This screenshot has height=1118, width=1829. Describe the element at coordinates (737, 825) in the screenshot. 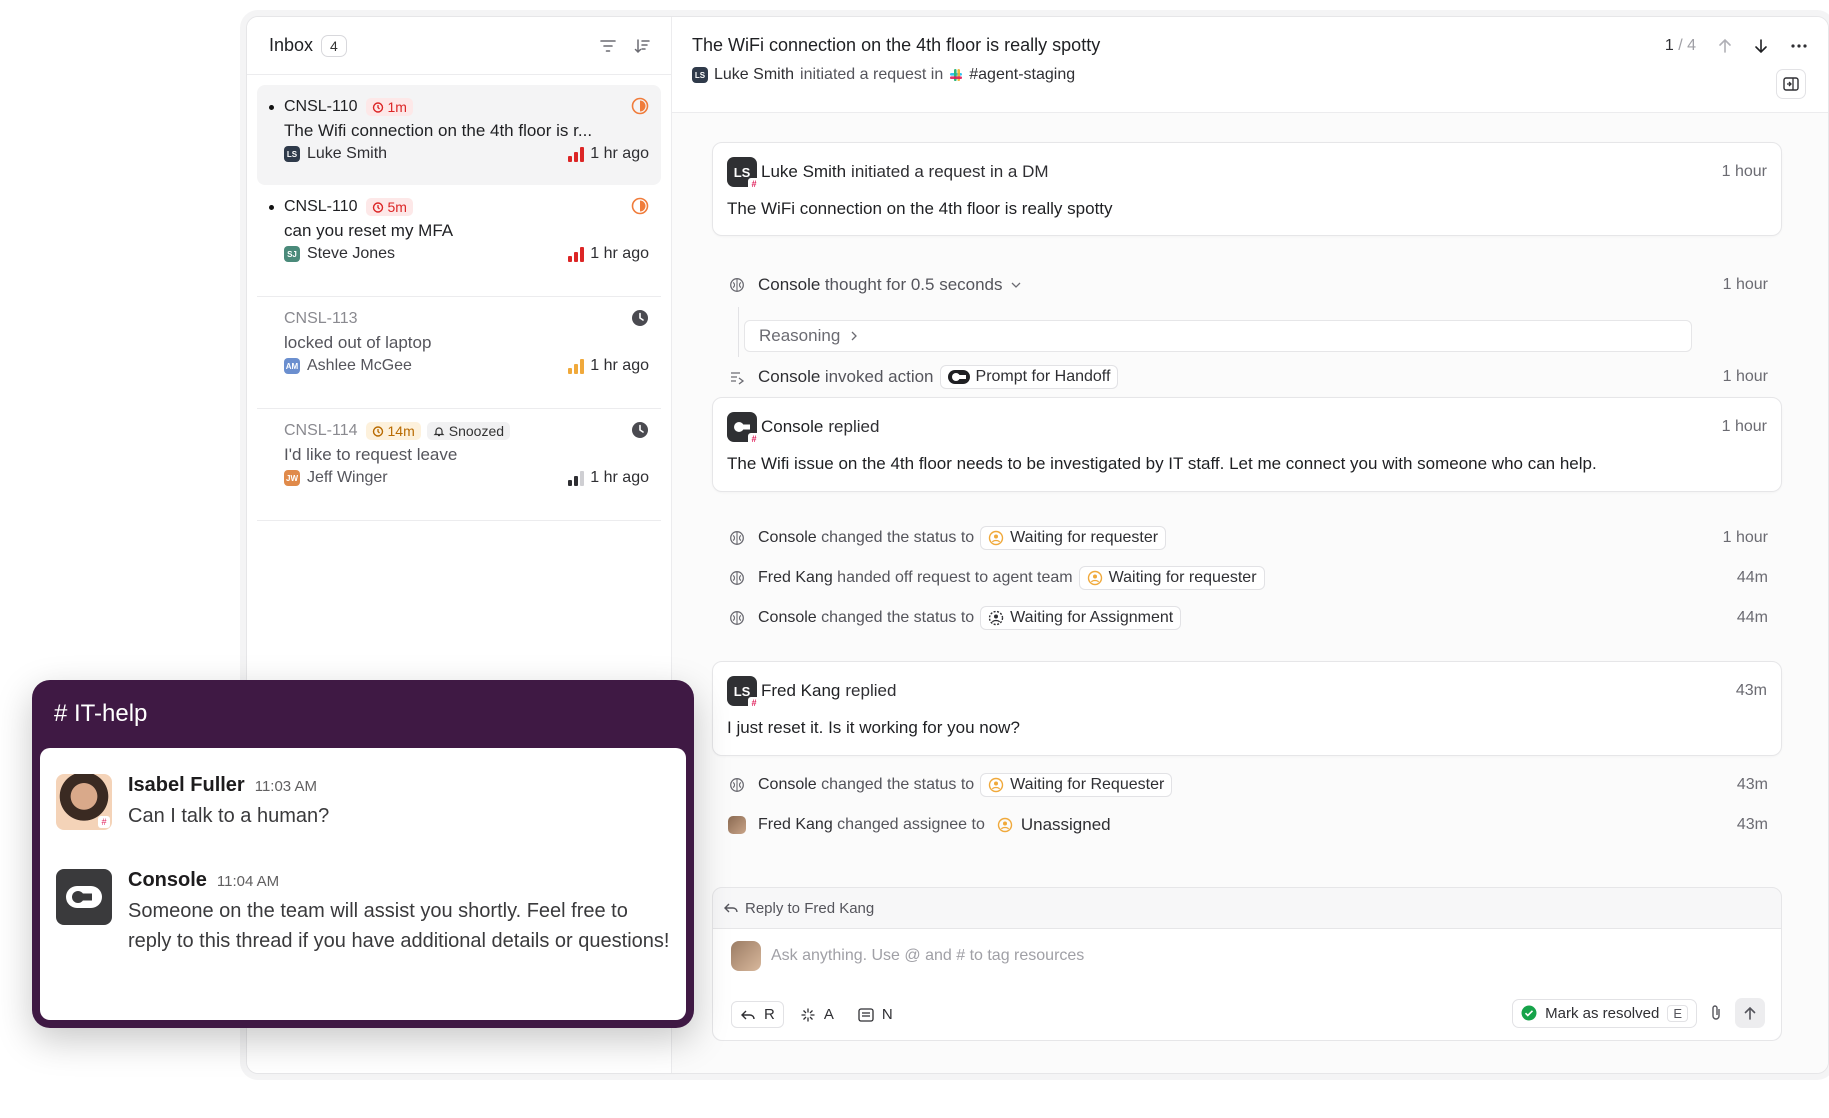

I see `user-avatar-icon` at that location.